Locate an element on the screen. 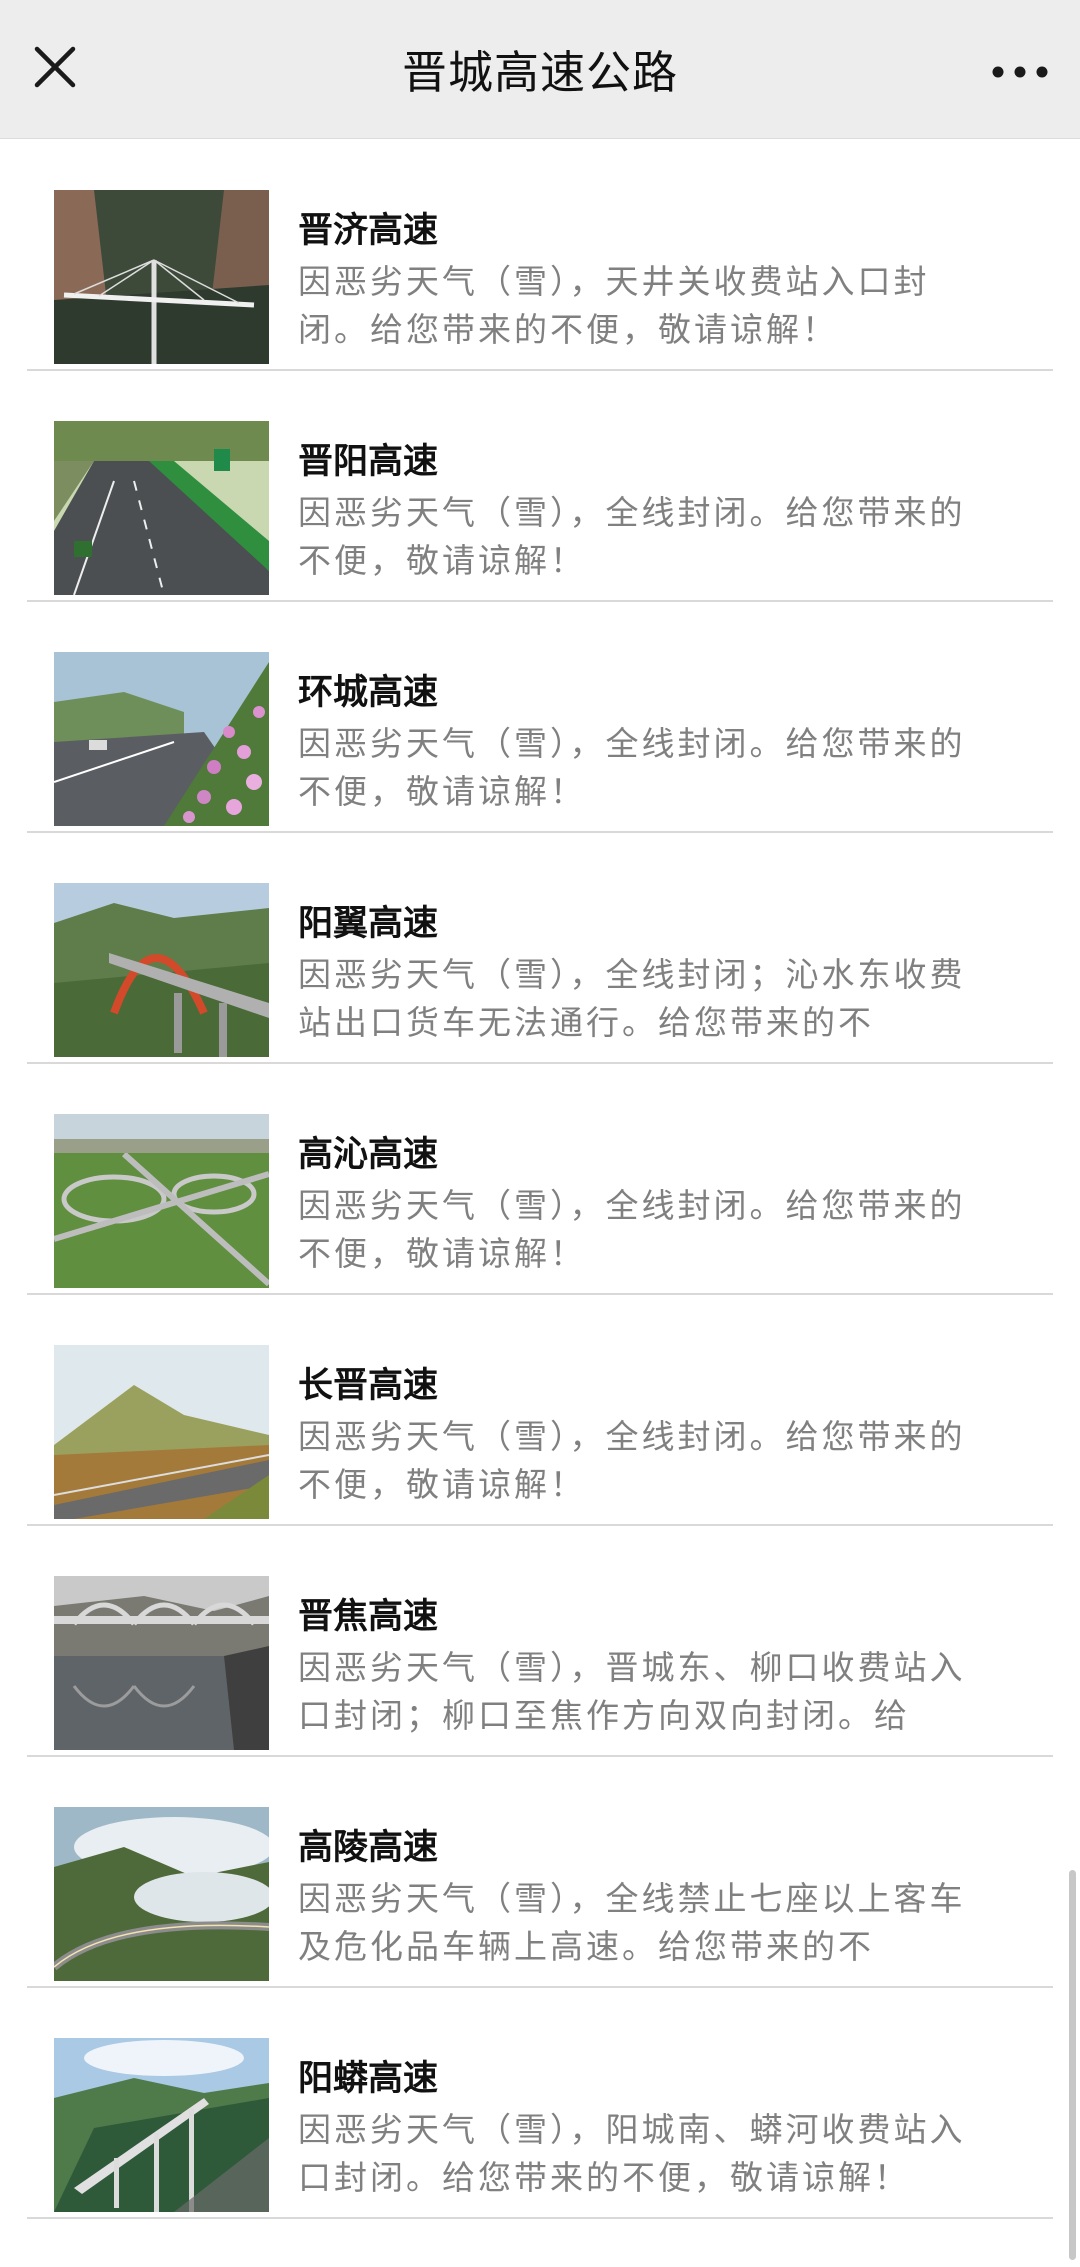 The image size is (1080, 2267). item-description: 因恶劣天气（雪），天井关收费站入口封闭。给您带来的不便，敬请谅解！ is located at coordinates (614, 305).